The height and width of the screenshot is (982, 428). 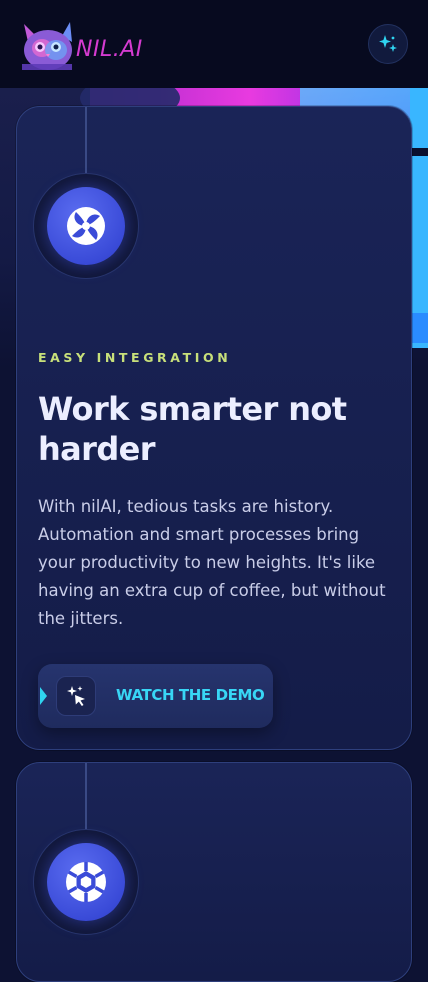 What do you see at coordinates (47, 46) in the screenshot?
I see `cat-logo-icon` at bounding box center [47, 46].